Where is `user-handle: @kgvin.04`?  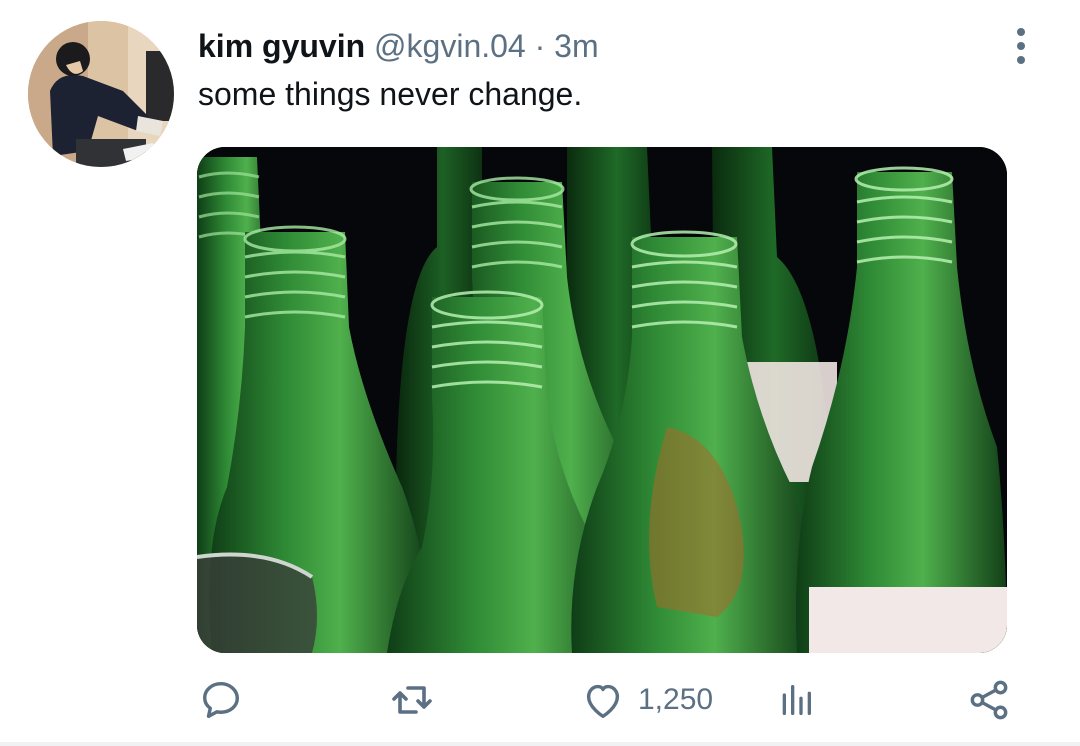
user-handle: @kgvin.04 is located at coordinates (450, 46).